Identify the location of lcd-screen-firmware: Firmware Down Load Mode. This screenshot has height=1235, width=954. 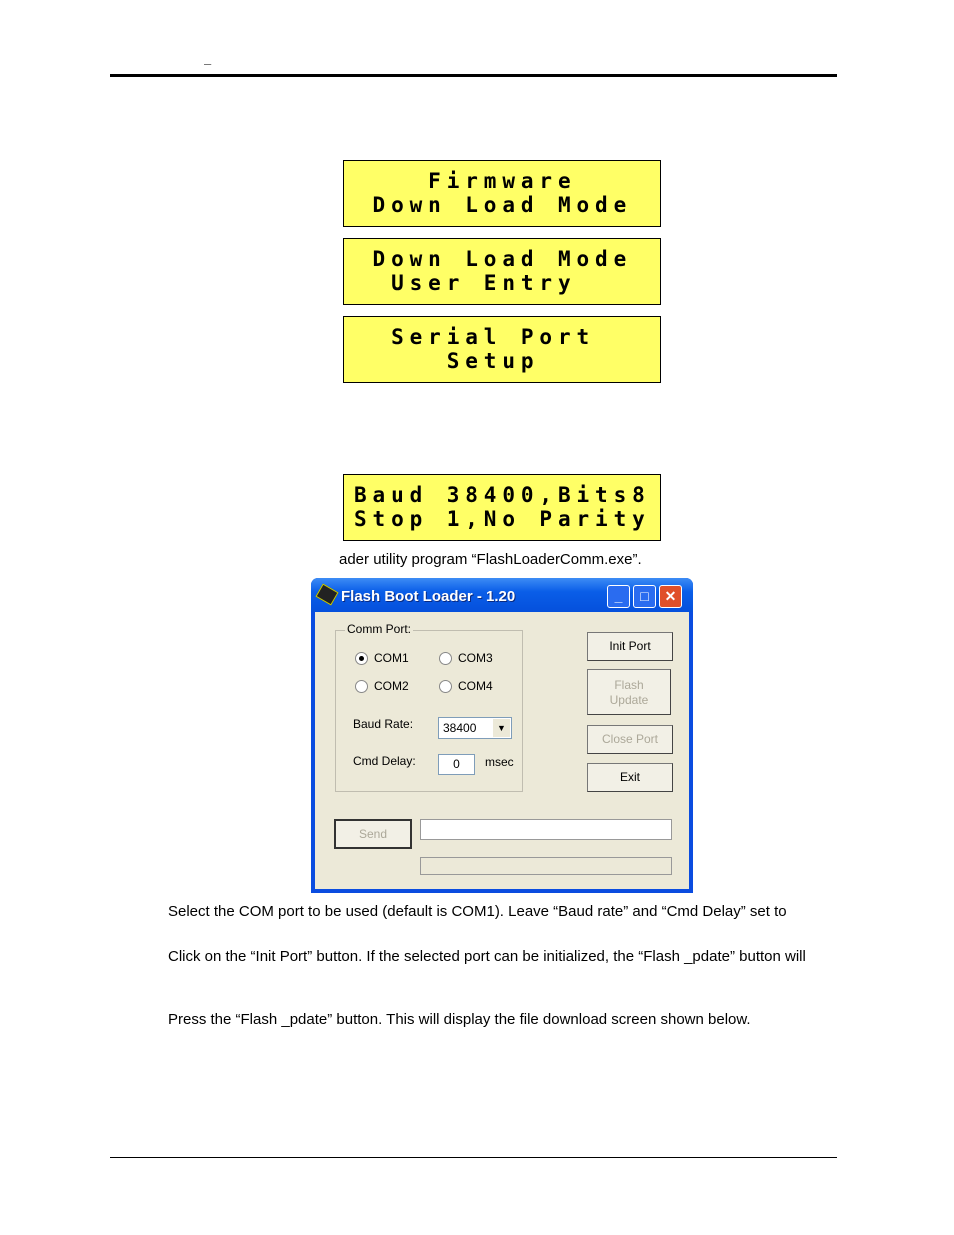
(502, 193).